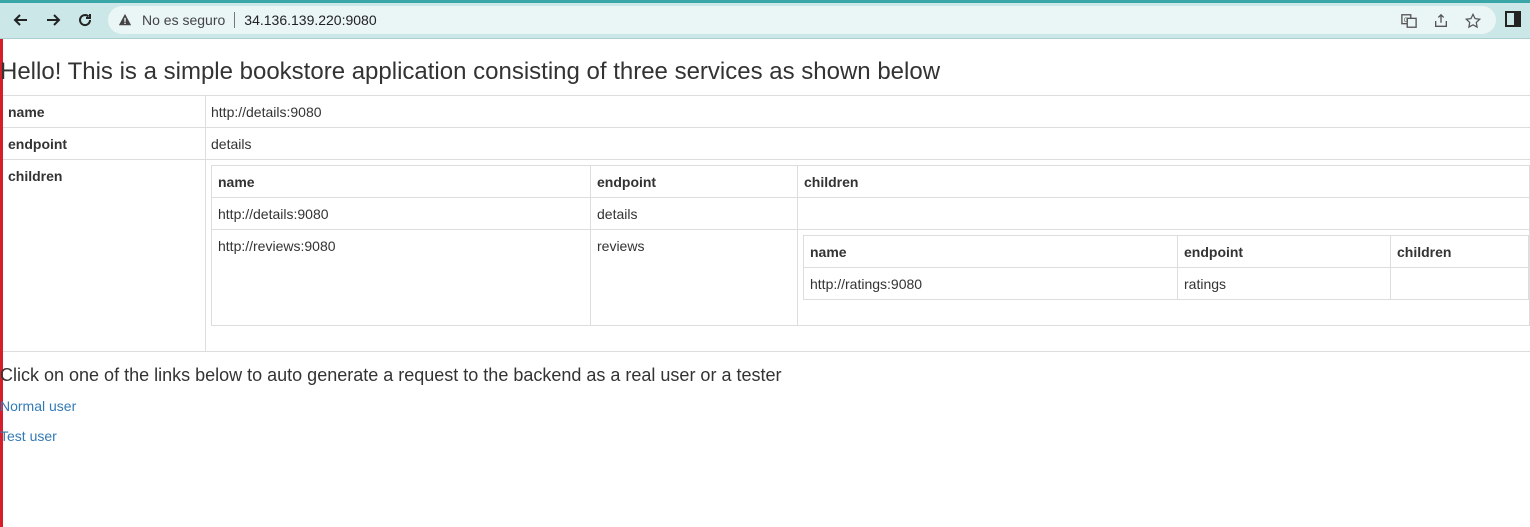 The width and height of the screenshot is (1530, 527). Describe the element at coordinates (1284, 283) in the screenshot. I see `grandchild-endpoint: ratings` at that location.